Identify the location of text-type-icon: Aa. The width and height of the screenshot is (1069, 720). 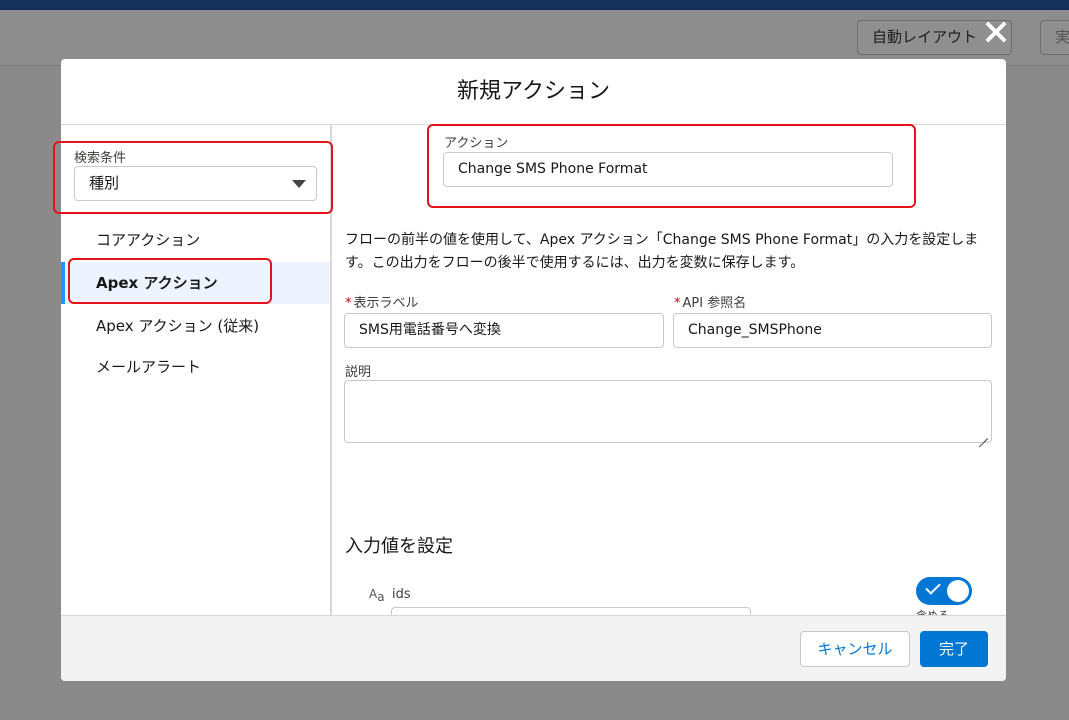
(377, 595).